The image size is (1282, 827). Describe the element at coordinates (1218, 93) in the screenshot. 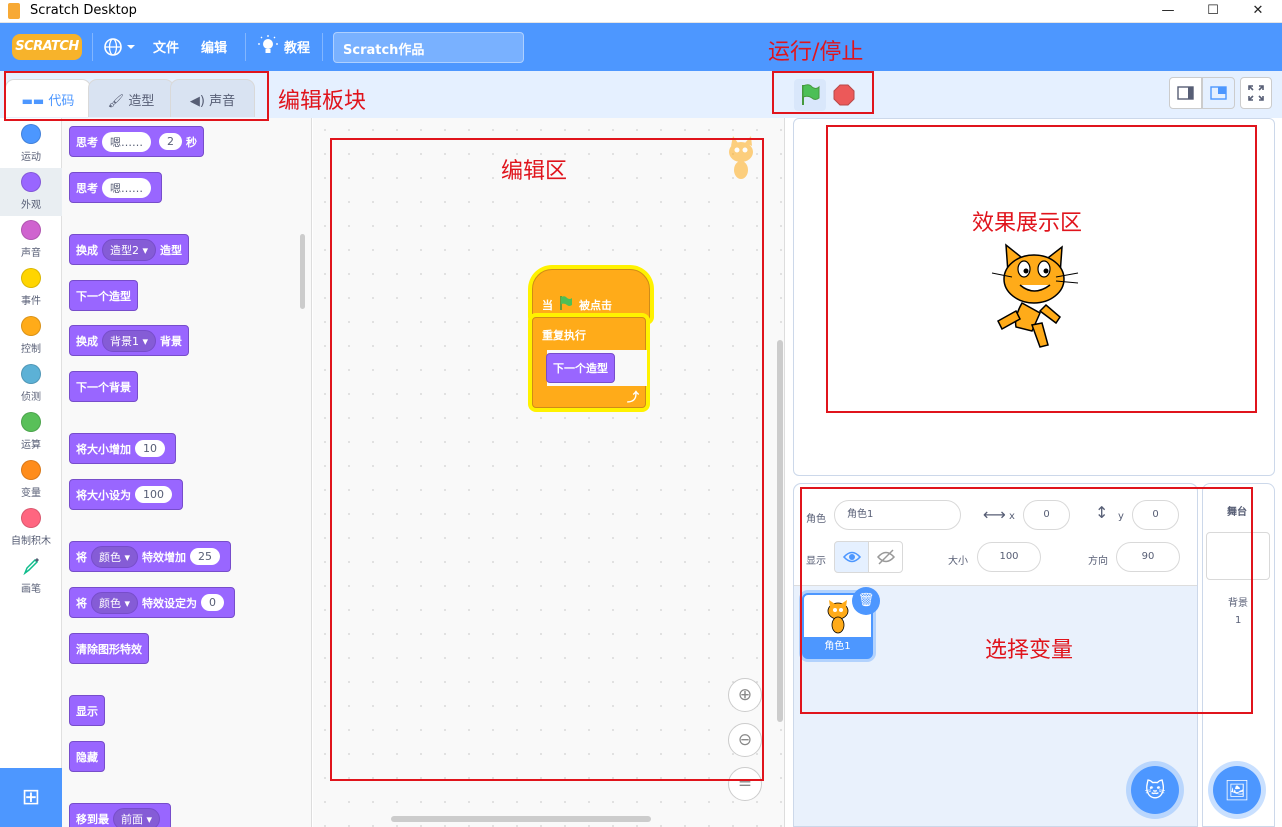

I see `large-stage-button` at that location.